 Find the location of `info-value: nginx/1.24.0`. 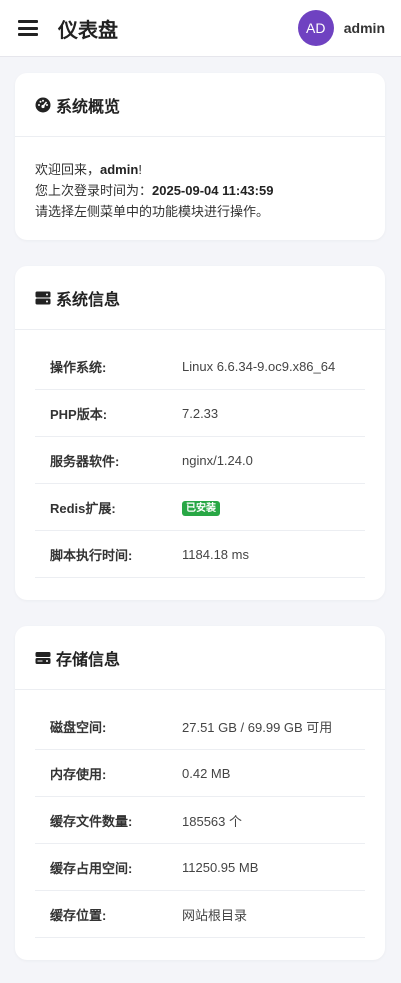

info-value: nginx/1.24.0 is located at coordinates (217, 460).